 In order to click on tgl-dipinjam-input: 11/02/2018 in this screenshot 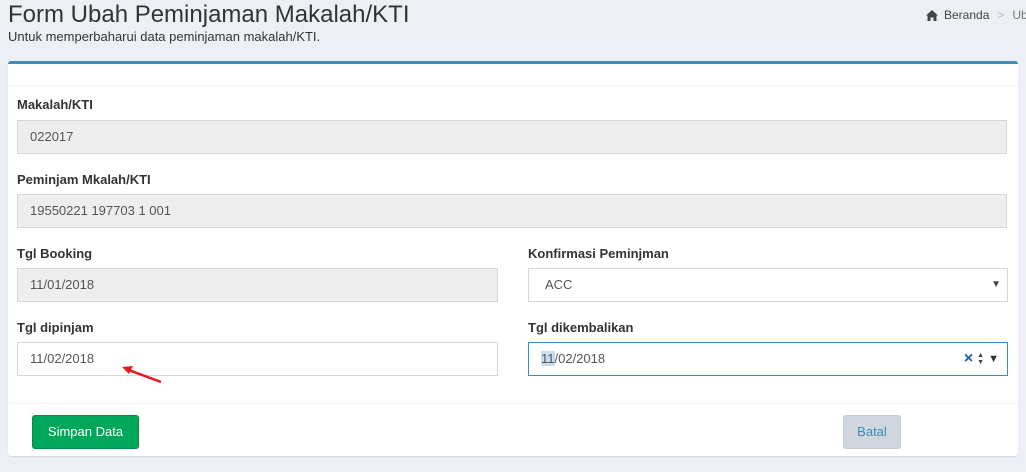, I will do `click(257, 359)`.